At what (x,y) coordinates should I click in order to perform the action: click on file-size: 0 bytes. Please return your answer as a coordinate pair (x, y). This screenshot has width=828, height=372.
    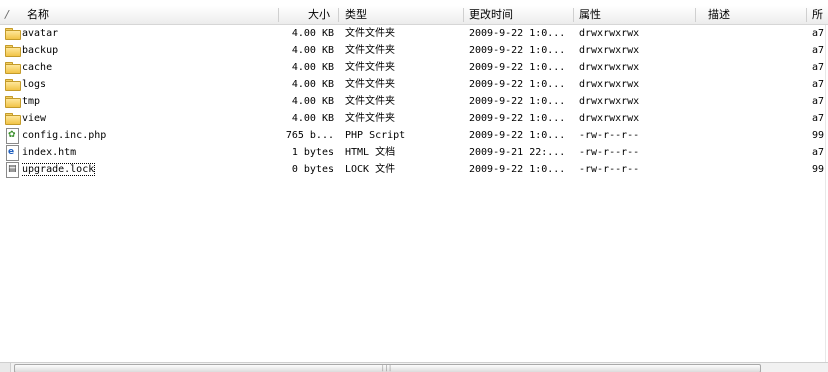
    Looking at the image, I should click on (312, 169).